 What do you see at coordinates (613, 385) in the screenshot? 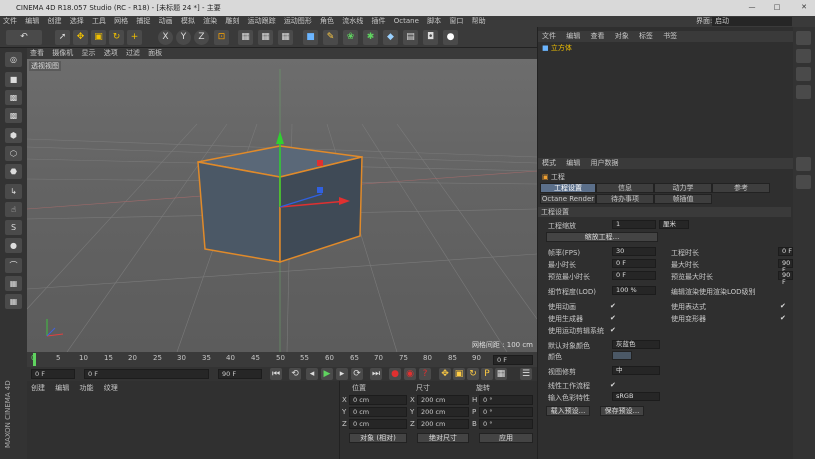
I see `linear-workflow-checkbox: ✔` at bounding box center [613, 385].